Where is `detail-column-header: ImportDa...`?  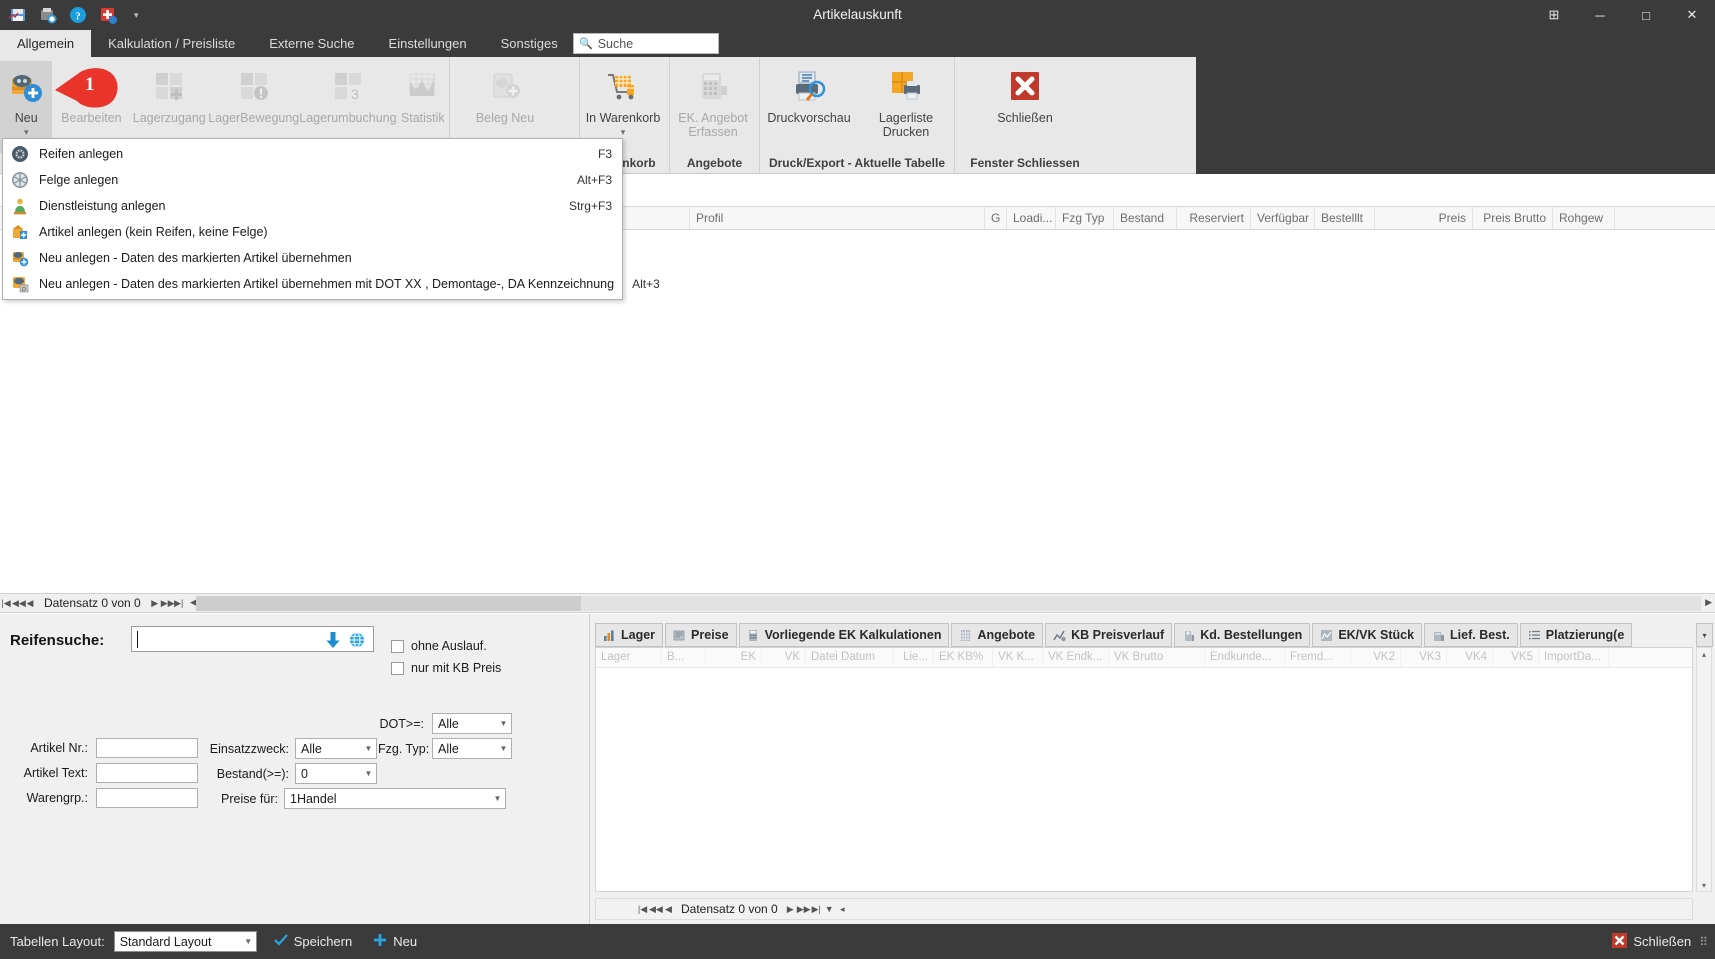
detail-column-header: ImportDa... is located at coordinates (1574, 657).